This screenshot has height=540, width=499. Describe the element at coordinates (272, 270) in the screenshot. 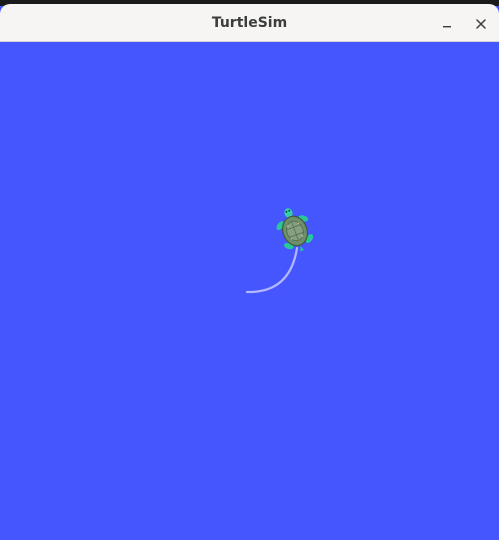

I see `pen-trail` at that location.